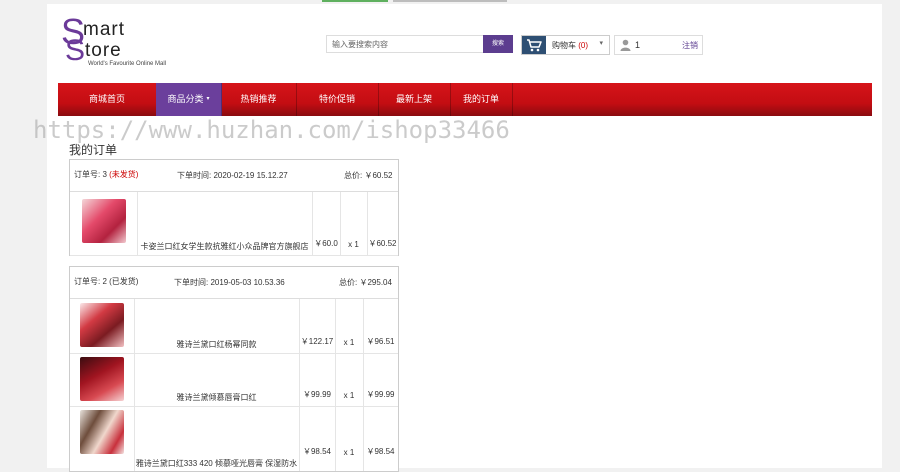  Describe the element at coordinates (380, 451) in the screenshot. I see `product-subtotal: ￥98.54` at that location.